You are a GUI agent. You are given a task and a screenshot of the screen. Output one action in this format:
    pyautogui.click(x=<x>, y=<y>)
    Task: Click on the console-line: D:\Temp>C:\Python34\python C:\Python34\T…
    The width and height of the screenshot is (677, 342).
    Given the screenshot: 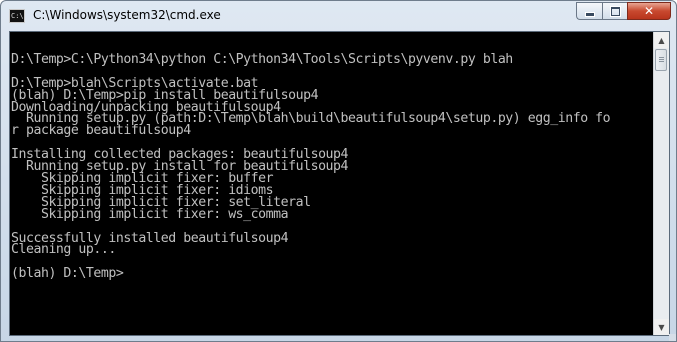 What is the action you would take?
    pyautogui.click(x=262, y=59)
    